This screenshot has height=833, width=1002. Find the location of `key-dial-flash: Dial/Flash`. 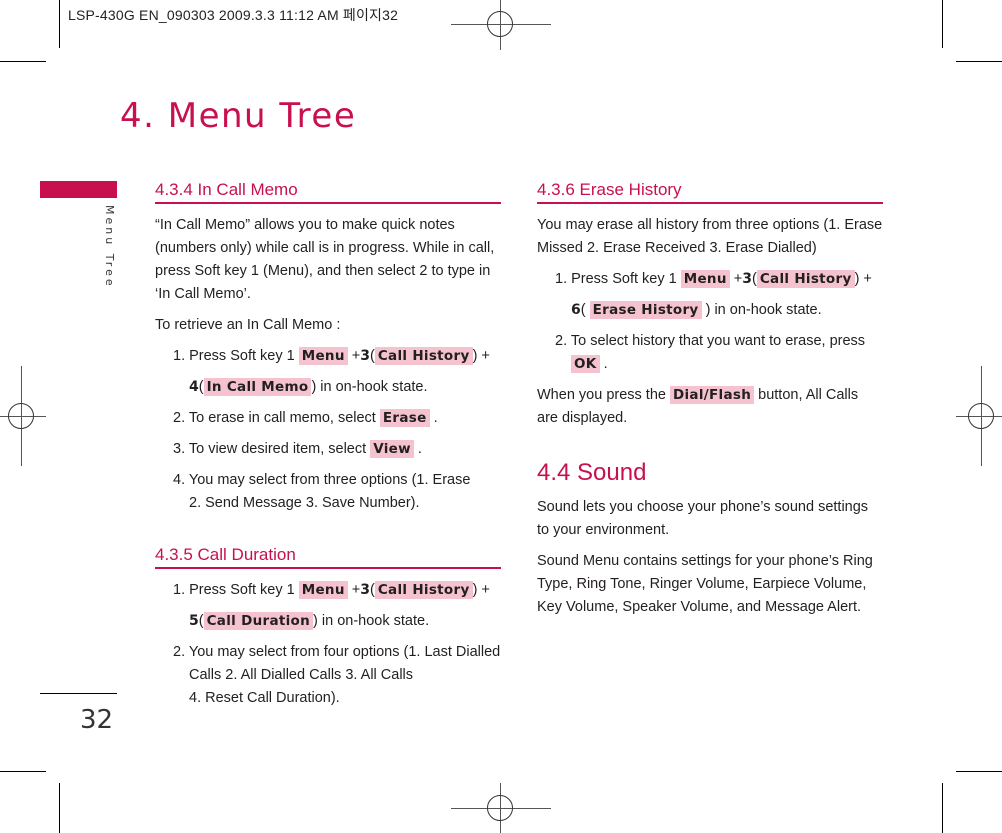

key-dial-flash: Dial/Flash is located at coordinates (712, 395).